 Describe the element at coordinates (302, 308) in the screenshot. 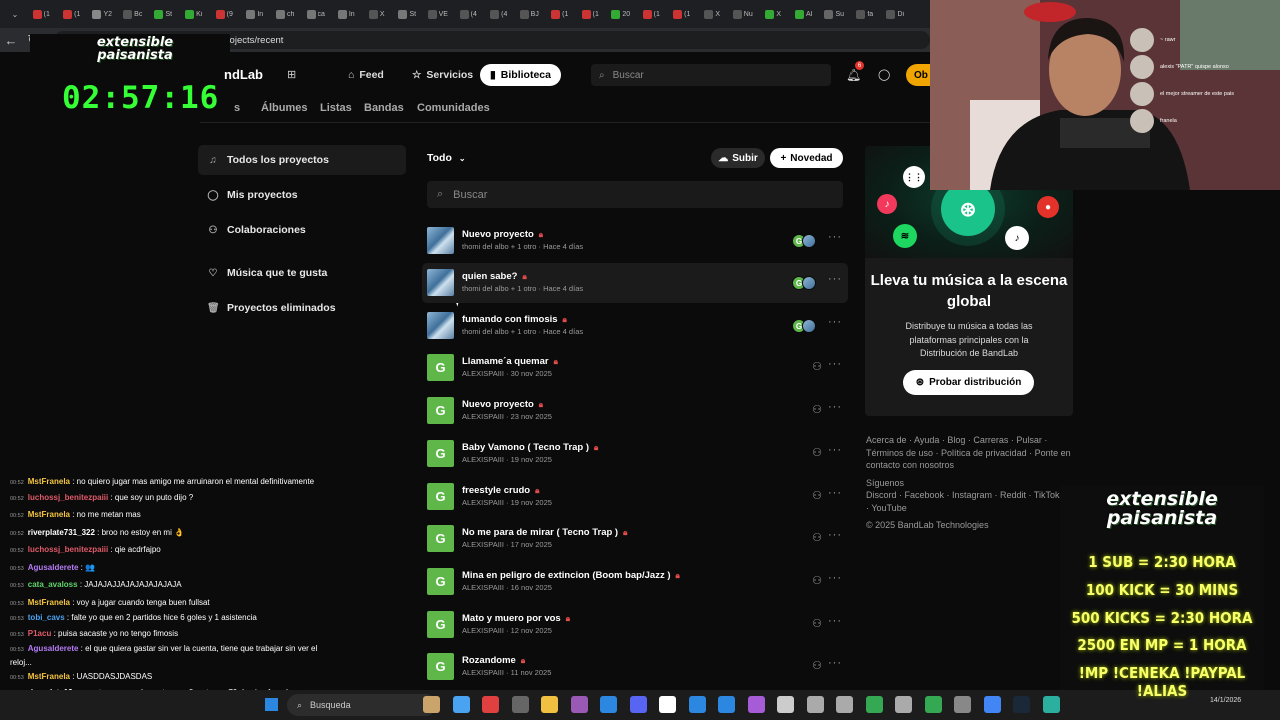

I see `sidebar-item: 🗑︎ Proyectos eliminados` at that location.